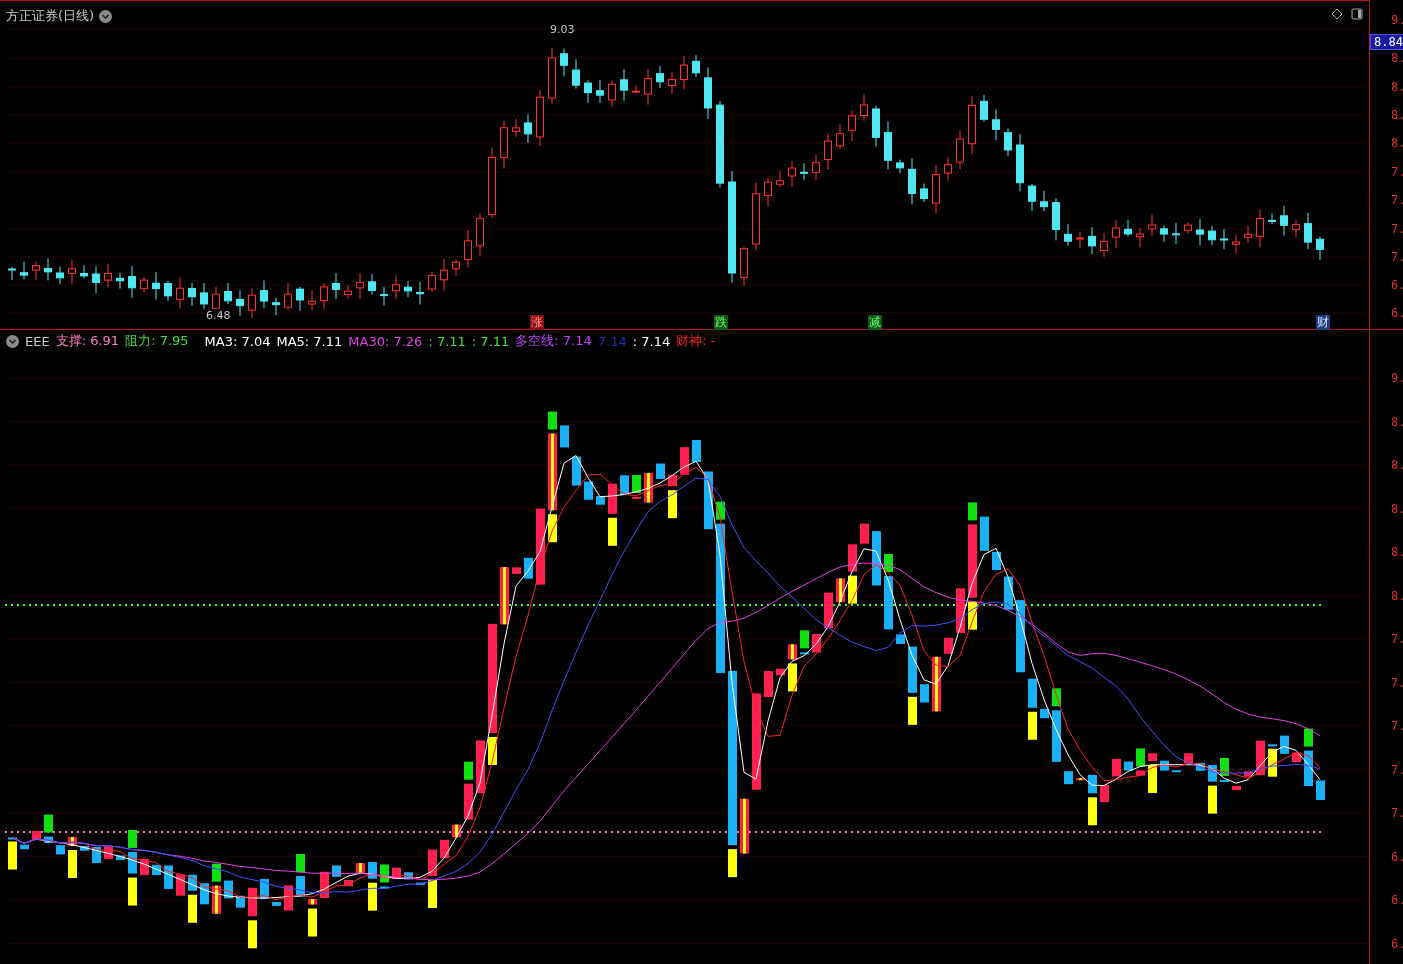 This screenshot has height=964, width=1403. What do you see at coordinates (875, 322) in the screenshot?
I see `event-marker: 减` at bounding box center [875, 322].